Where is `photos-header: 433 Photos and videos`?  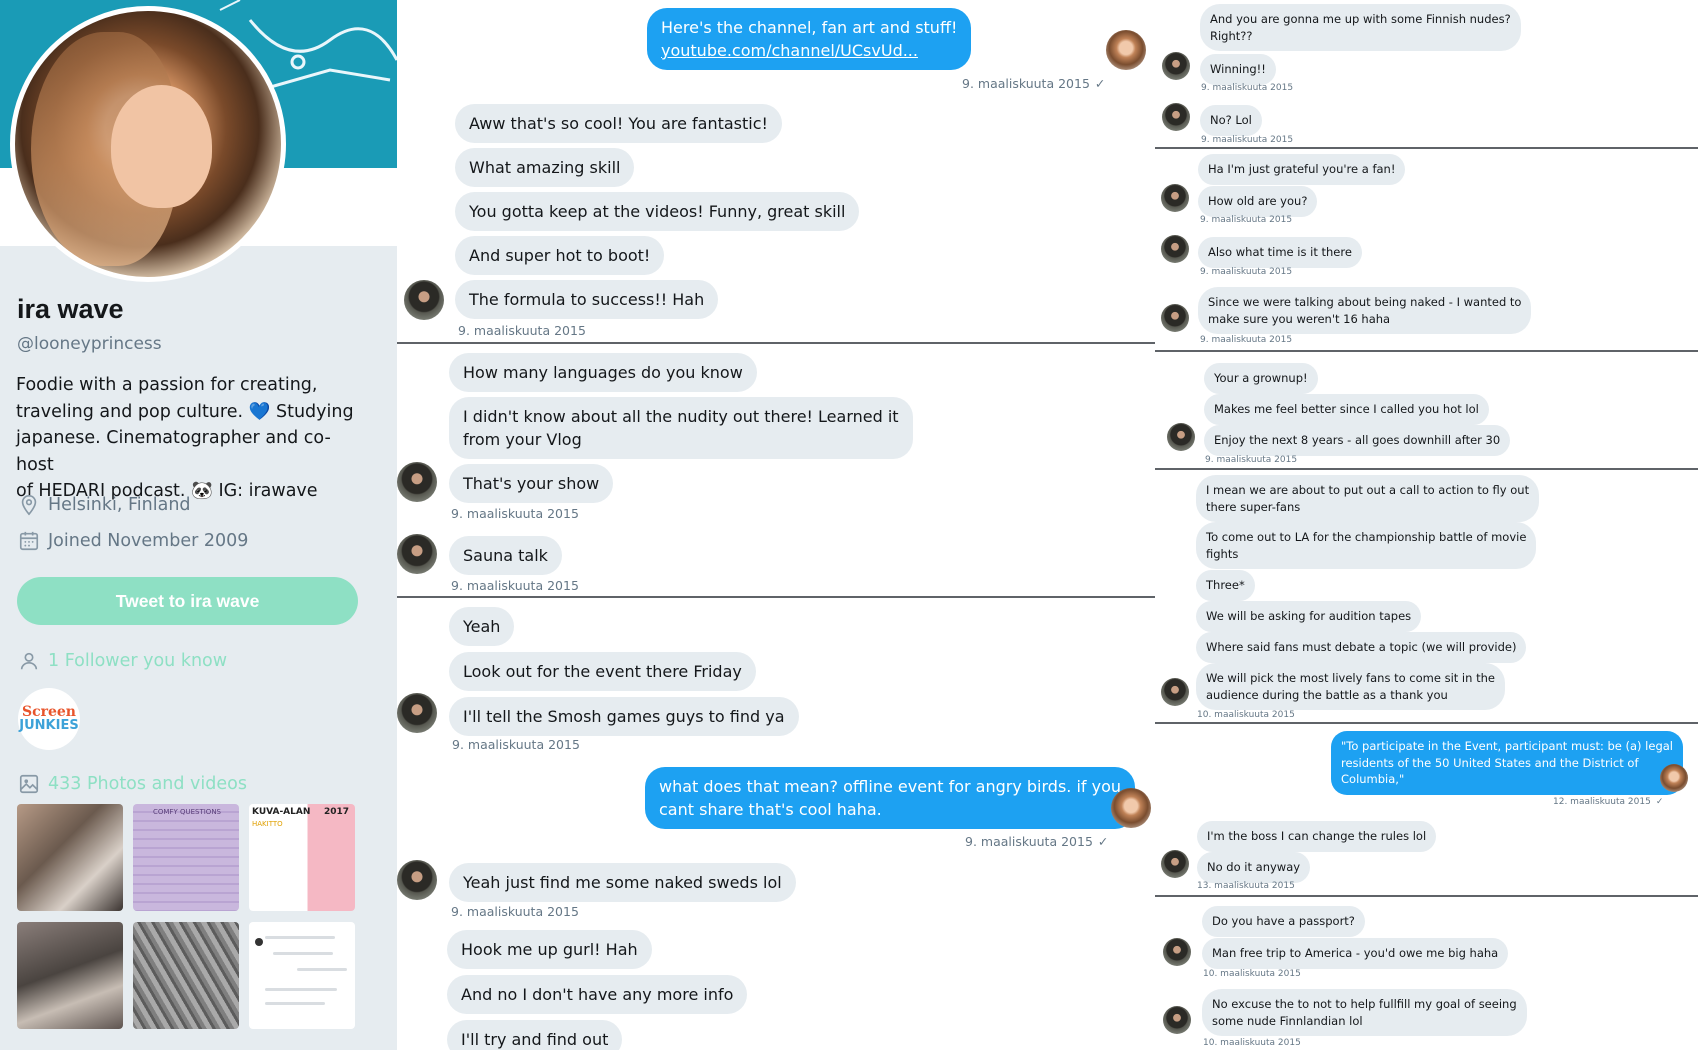
photos-header: 433 Photos and videos is located at coordinates (132, 784).